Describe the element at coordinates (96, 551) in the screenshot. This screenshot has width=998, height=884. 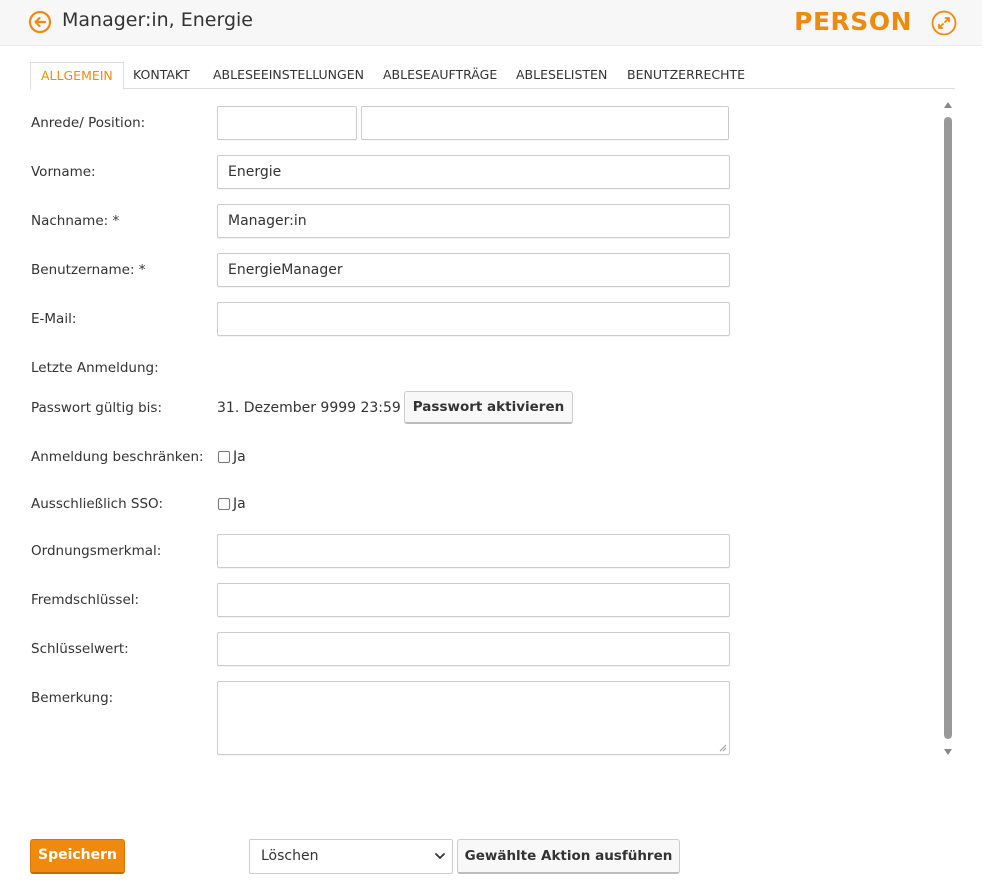
I see `ordnungsmerkmal-label: Ordnungsmerkmal:` at that location.